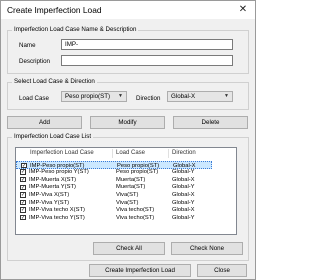 The width and height of the screenshot is (320, 280). What do you see at coordinates (54, 10) in the screenshot?
I see `window-title: Create Imperfection Load` at bounding box center [54, 10].